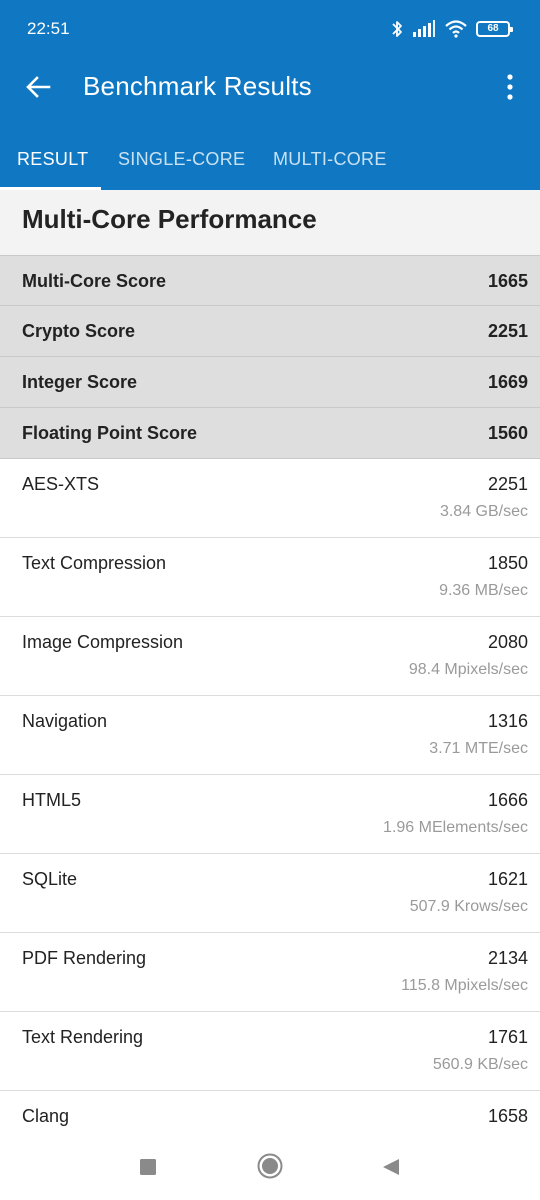 The image size is (540, 1200). What do you see at coordinates (270, 159) in the screenshot?
I see `tab-bar: RESULT SINGLE-CORE MULTI-CORE` at bounding box center [270, 159].